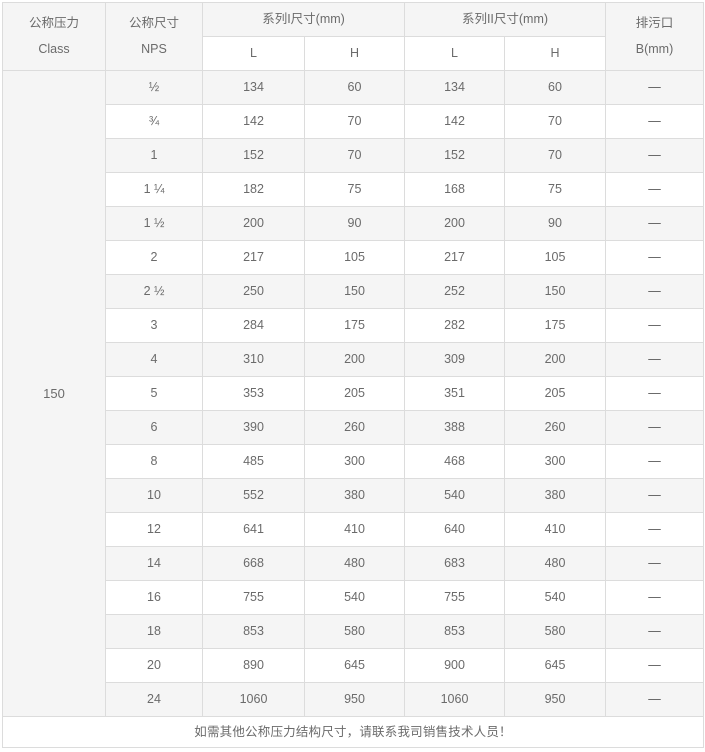 The height and width of the screenshot is (752, 705). Describe the element at coordinates (154, 597) in the screenshot. I see `cell-nps: 16` at that location.